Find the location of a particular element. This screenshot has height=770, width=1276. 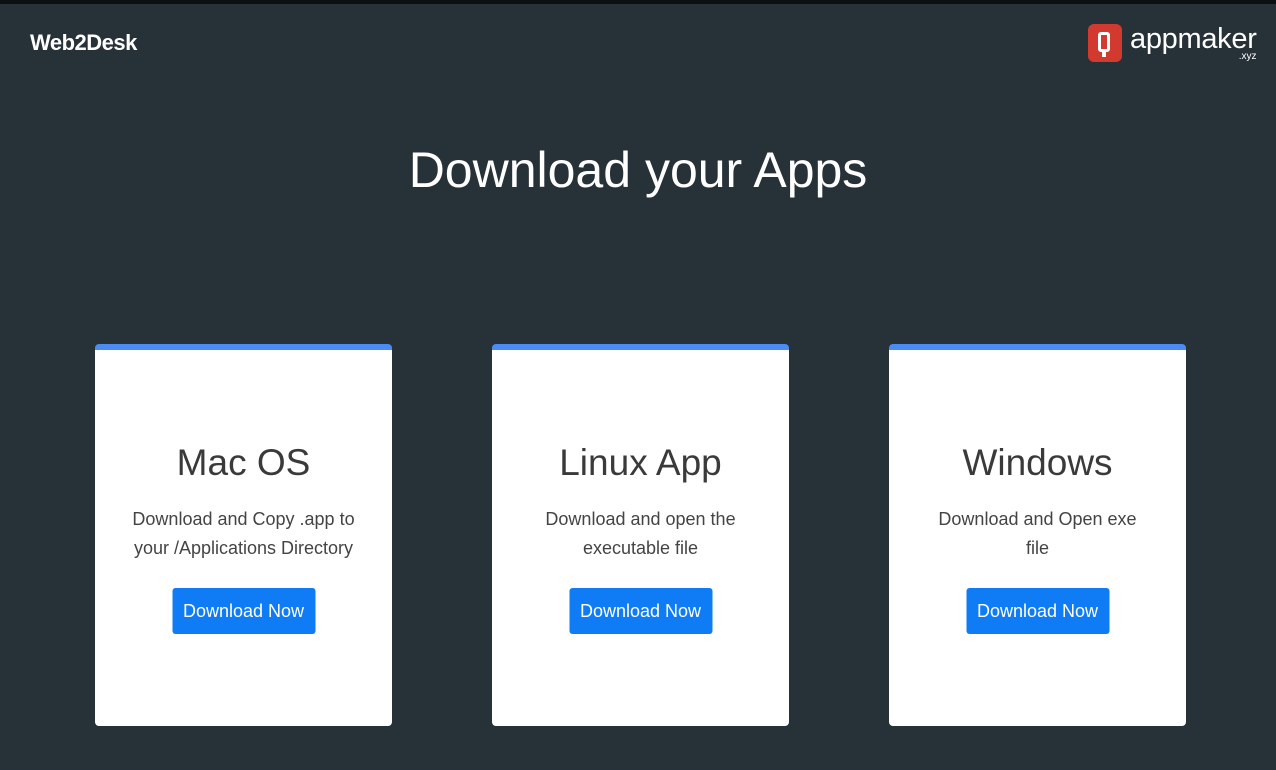

linux-download-button: Download Now is located at coordinates (640, 611).